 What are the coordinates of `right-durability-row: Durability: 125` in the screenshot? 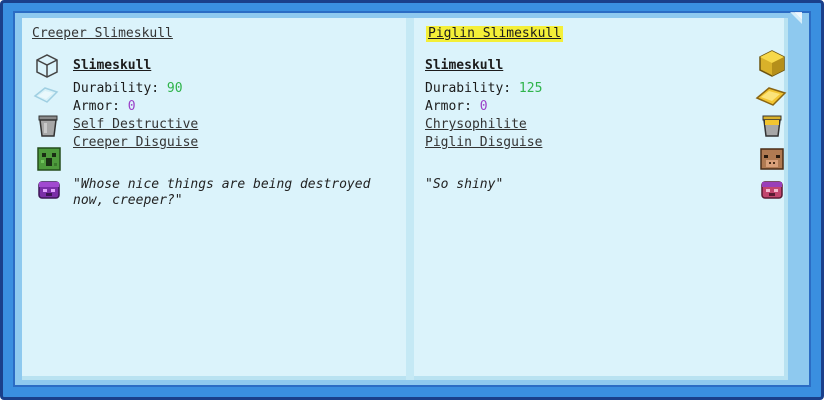 It's located at (483, 89).